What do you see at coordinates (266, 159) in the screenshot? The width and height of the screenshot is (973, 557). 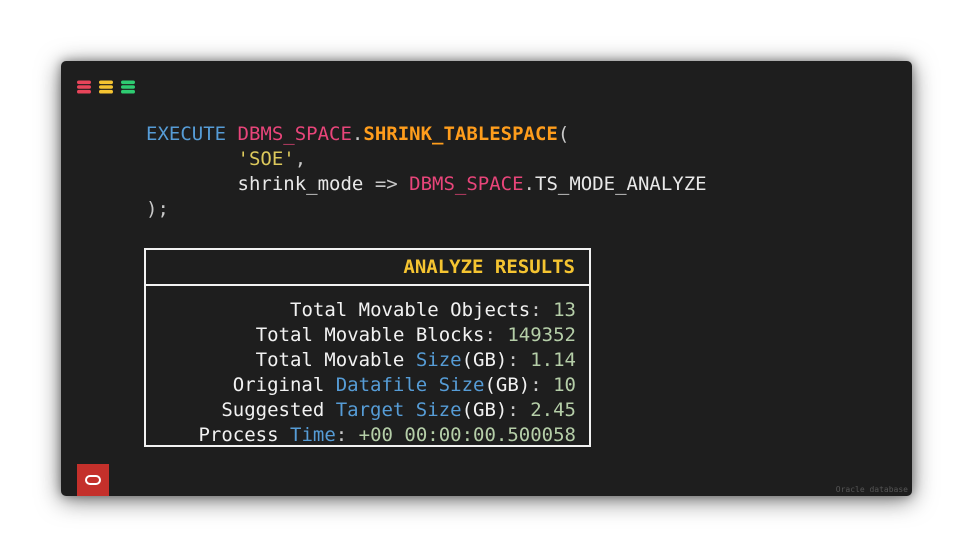 I see `tablespace-arg: 'SOE'` at bounding box center [266, 159].